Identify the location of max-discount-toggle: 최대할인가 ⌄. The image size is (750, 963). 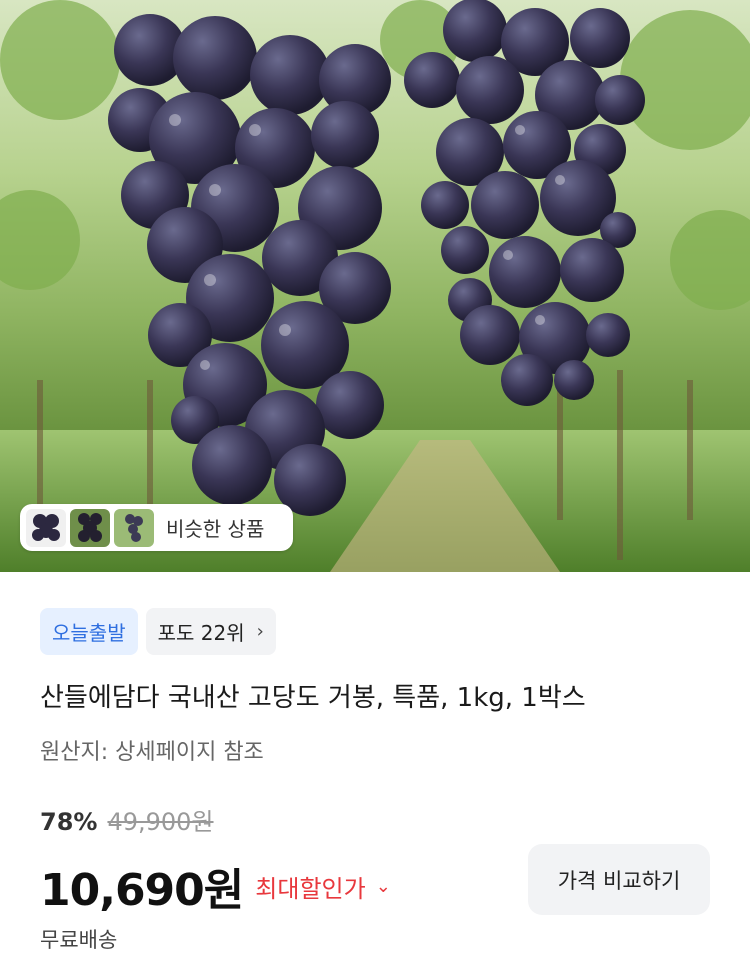
(323, 886).